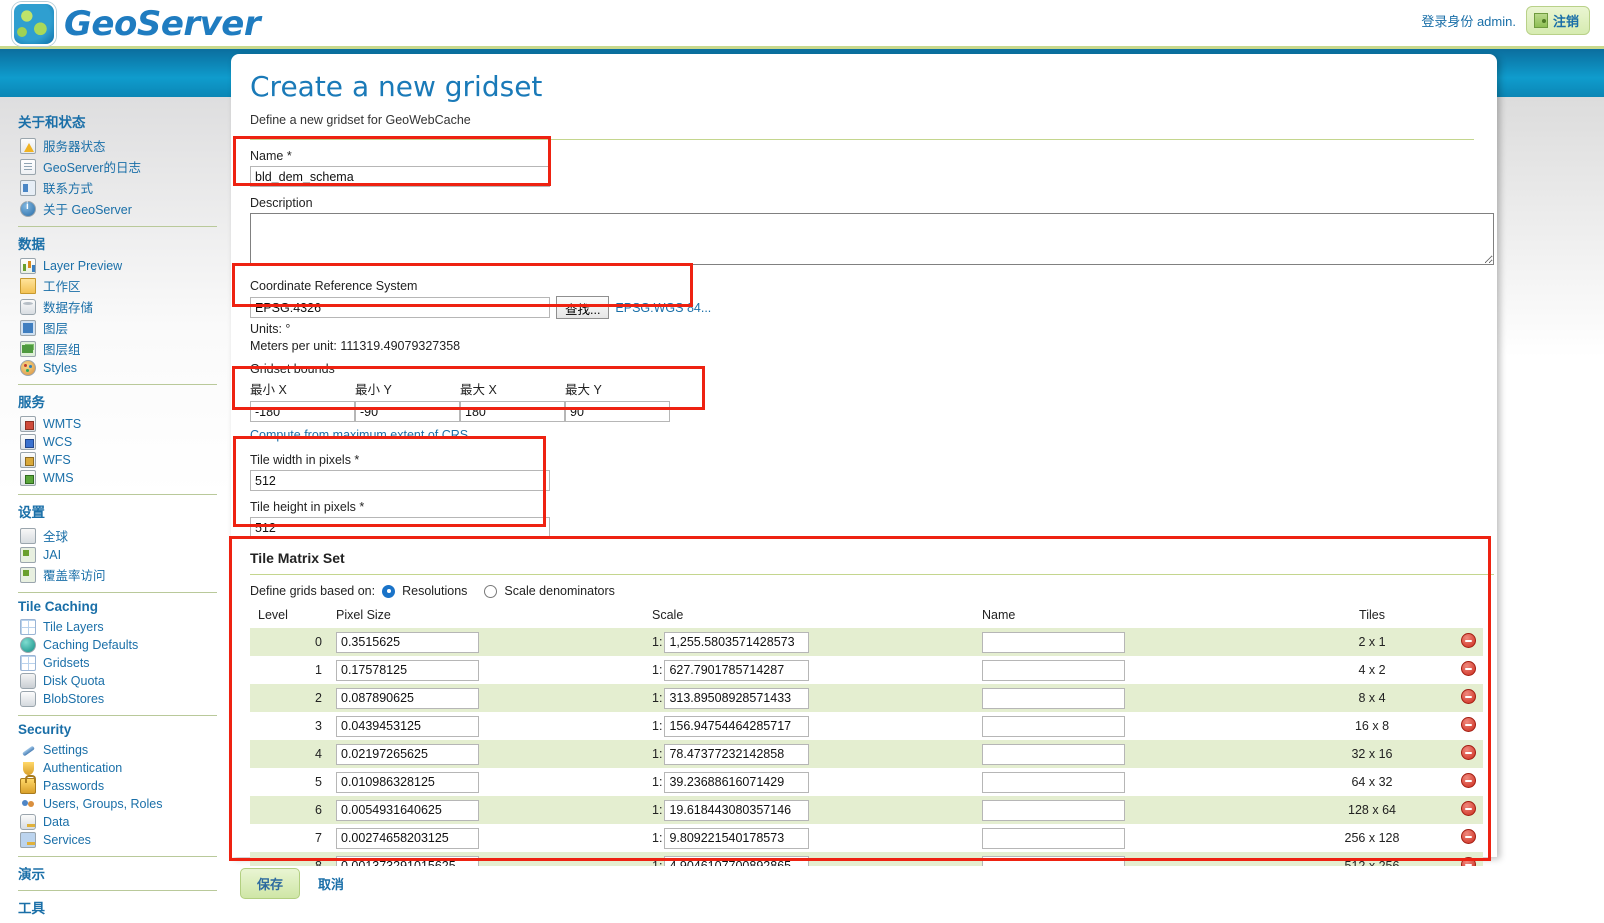  I want to click on sidebar-item-: 图层, so click(124, 327).